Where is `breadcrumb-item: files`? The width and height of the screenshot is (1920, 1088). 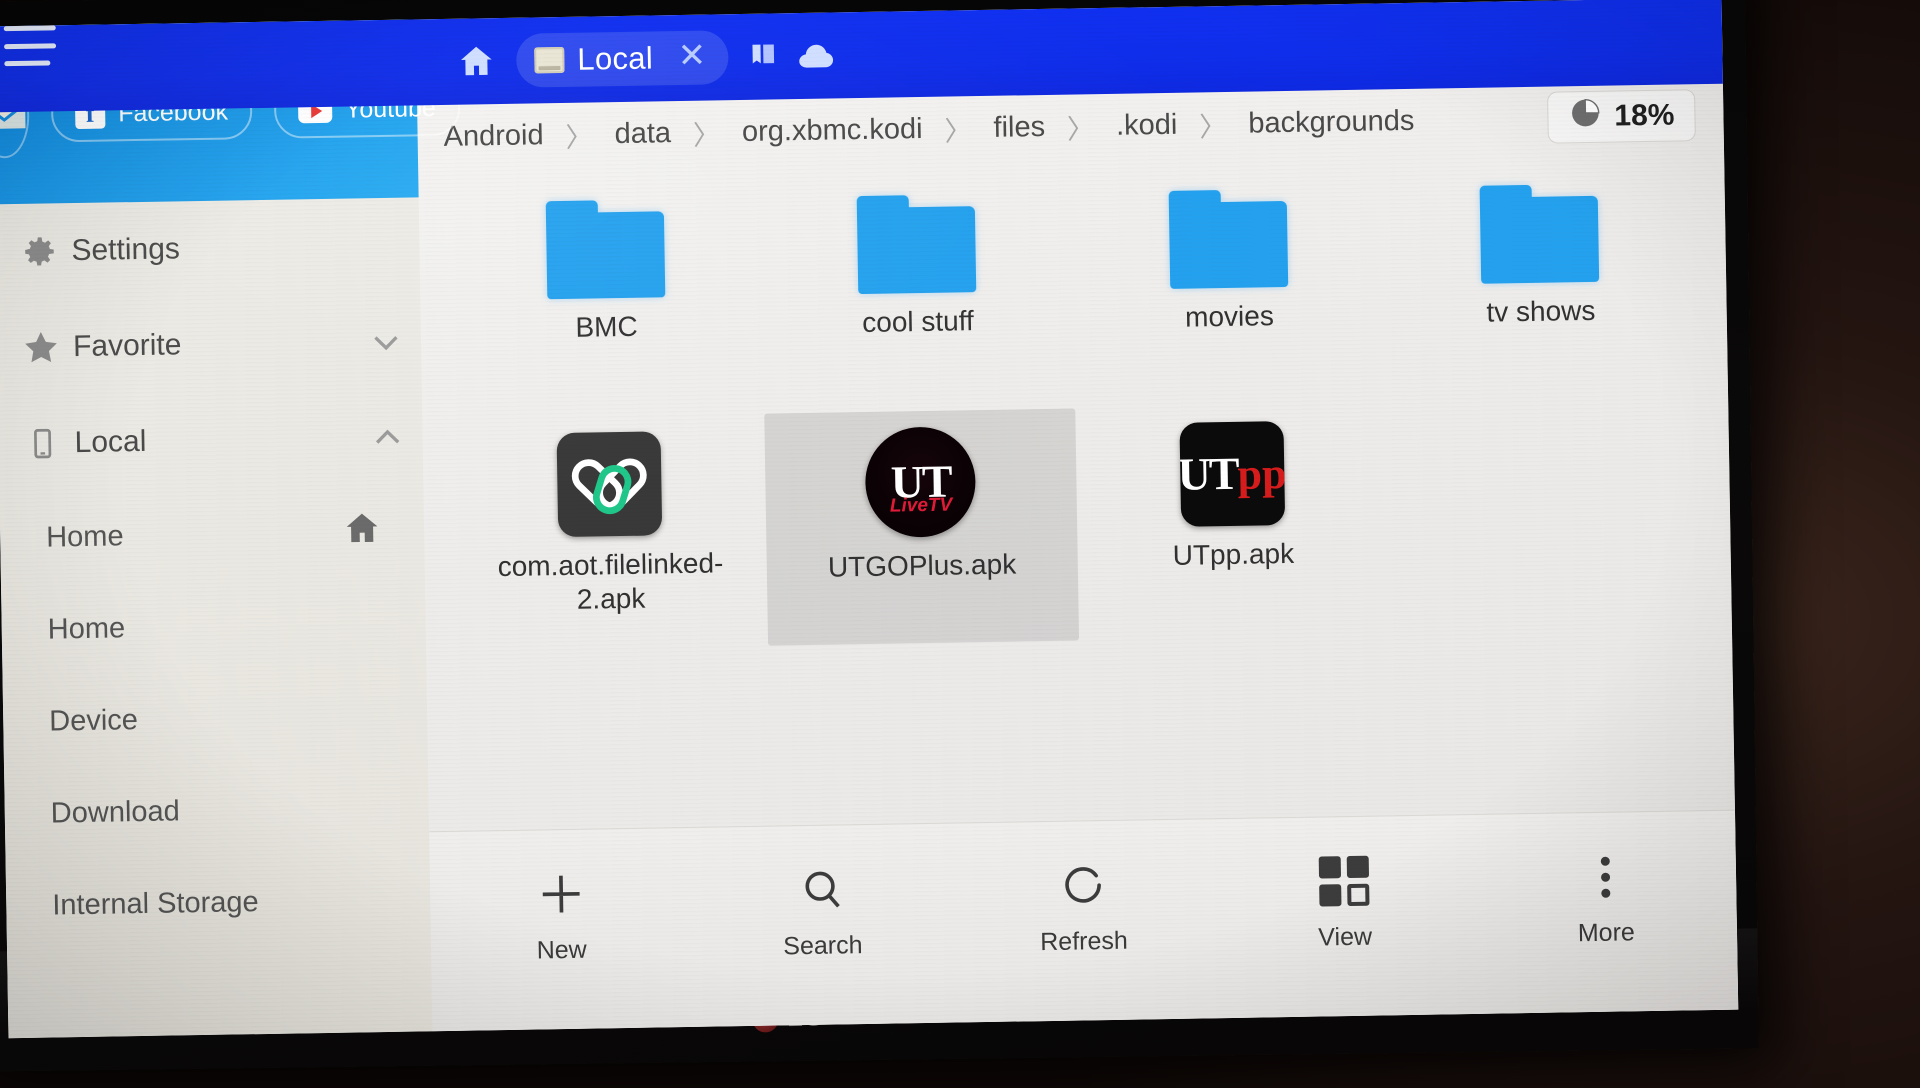
breadcrumb-item: files is located at coordinates (1019, 127).